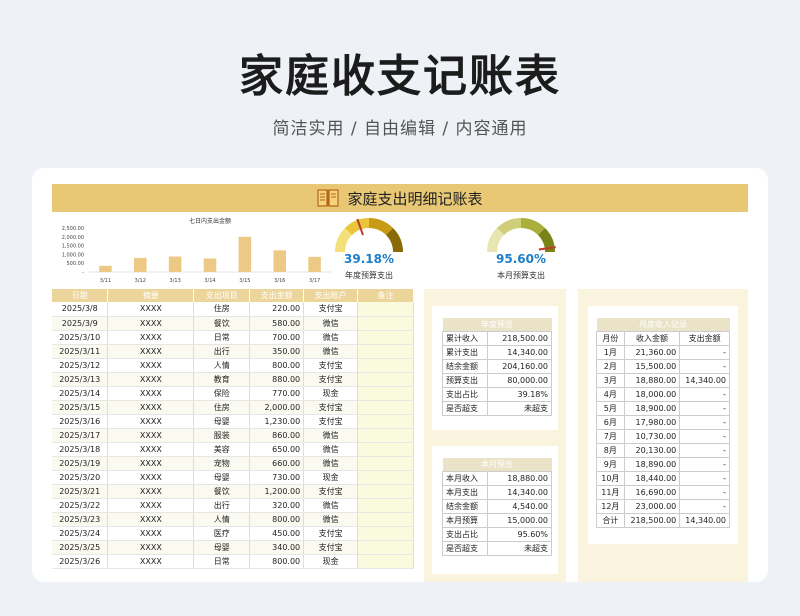 Image resolution: width=800 pixels, height=616 pixels. What do you see at coordinates (222, 351) in the screenshot?
I see `category-cell: 出行` at bounding box center [222, 351].